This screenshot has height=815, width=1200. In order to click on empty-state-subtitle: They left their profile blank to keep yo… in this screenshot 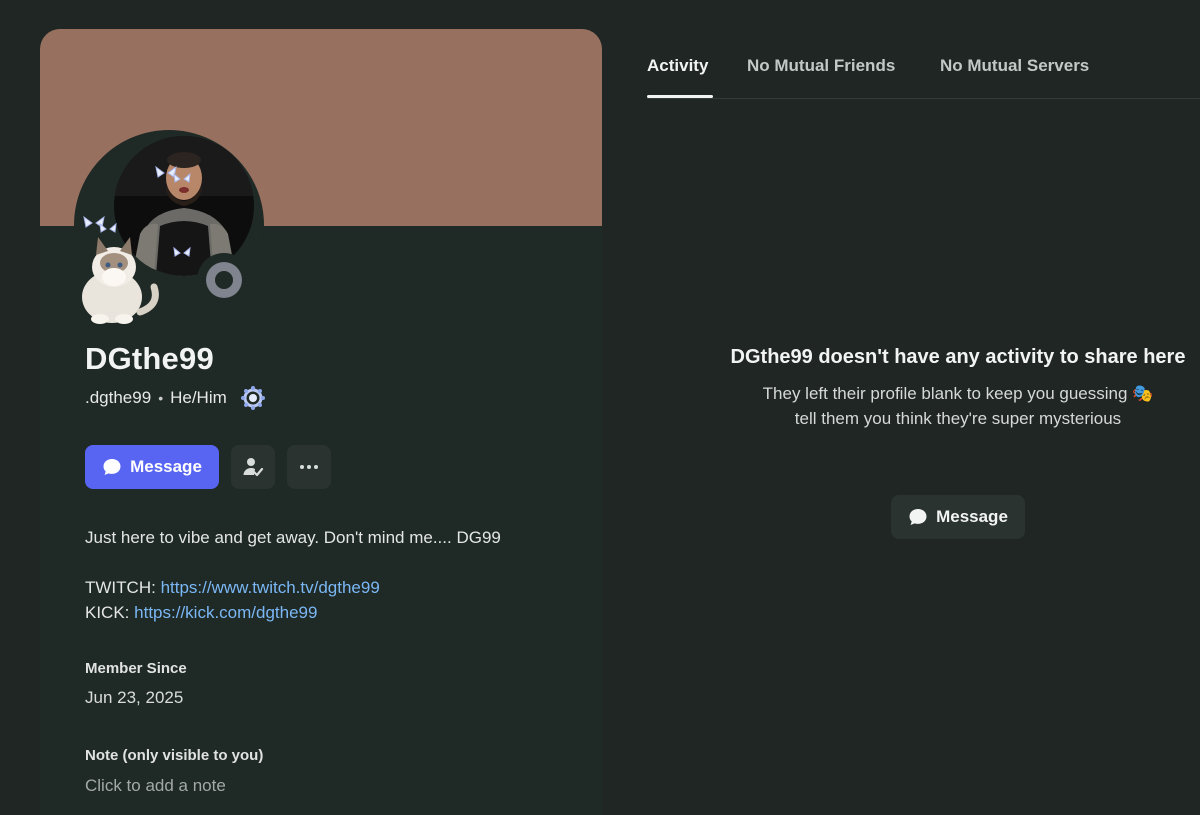, I will do `click(958, 406)`.